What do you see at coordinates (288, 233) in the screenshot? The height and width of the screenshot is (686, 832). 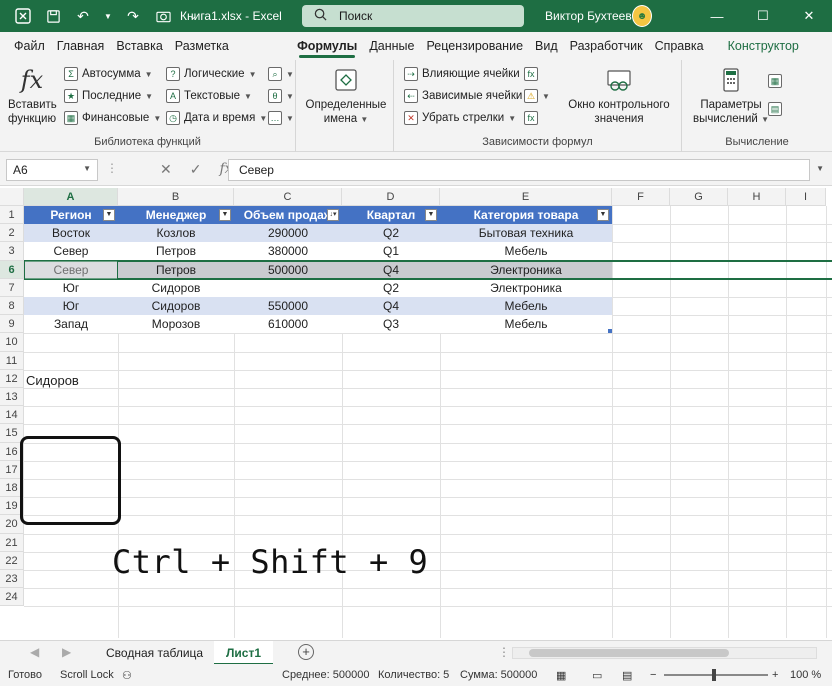 I see `table-cell: 290000` at bounding box center [288, 233].